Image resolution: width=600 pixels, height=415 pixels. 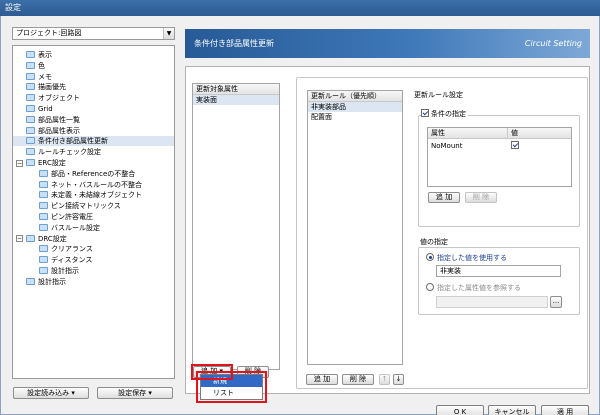 What do you see at coordinates (87, 174) in the screenshot?
I see `tree-node: 部品・Referenceの不整合` at bounding box center [87, 174].